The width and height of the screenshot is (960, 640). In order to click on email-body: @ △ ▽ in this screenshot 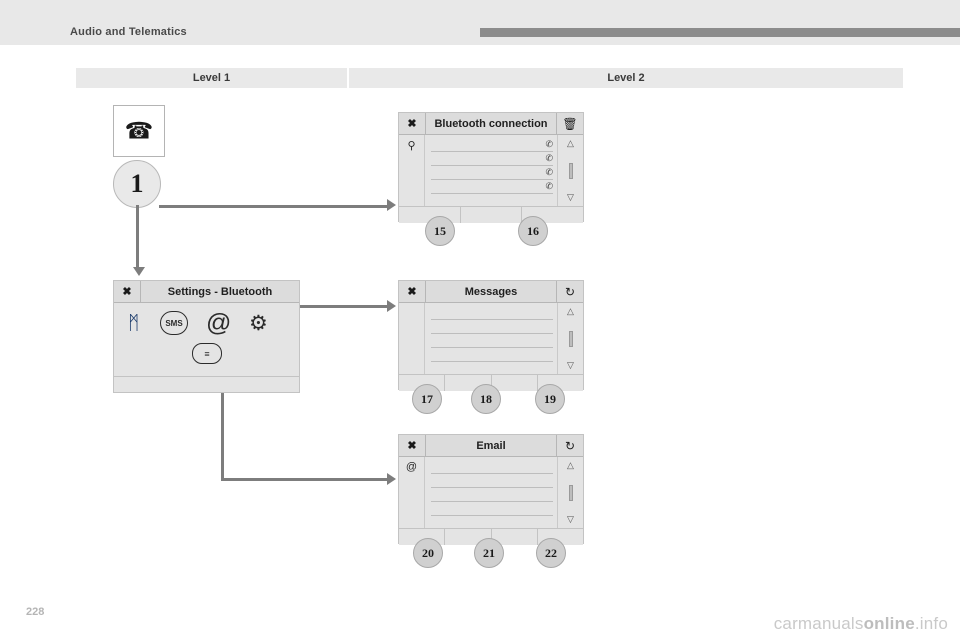, I will do `click(491, 492)`.